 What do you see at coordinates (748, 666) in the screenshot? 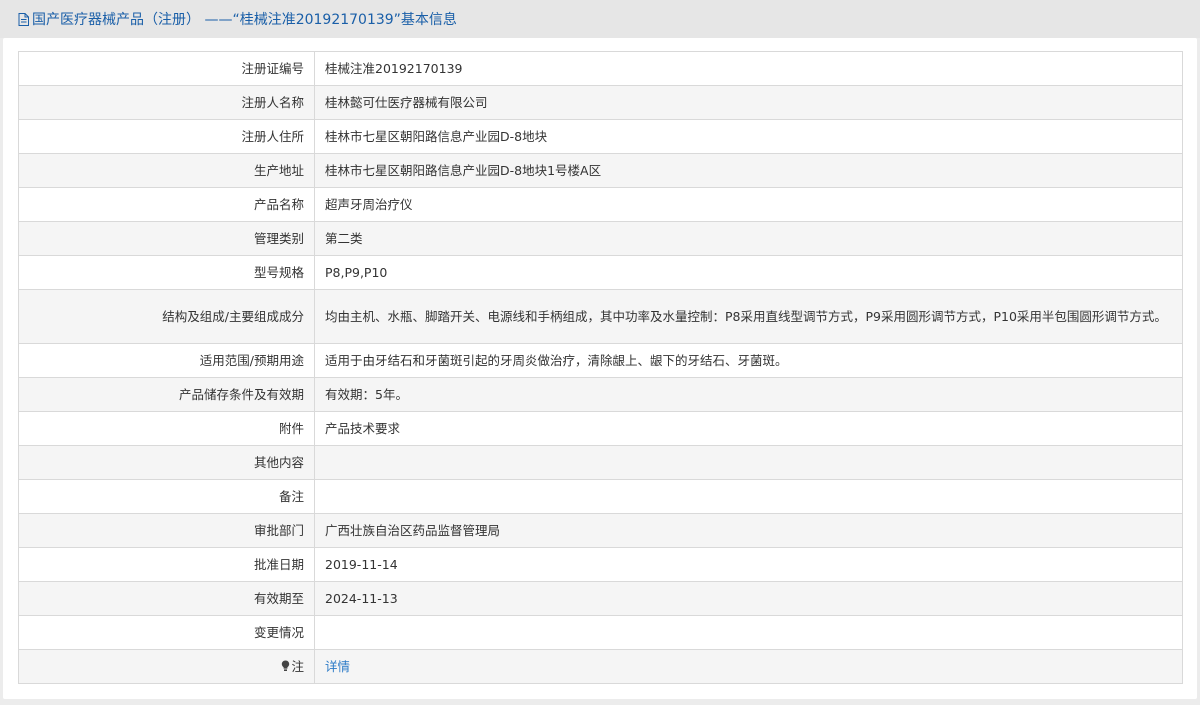
I see `note-value-cell: 详情` at bounding box center [748, 666].